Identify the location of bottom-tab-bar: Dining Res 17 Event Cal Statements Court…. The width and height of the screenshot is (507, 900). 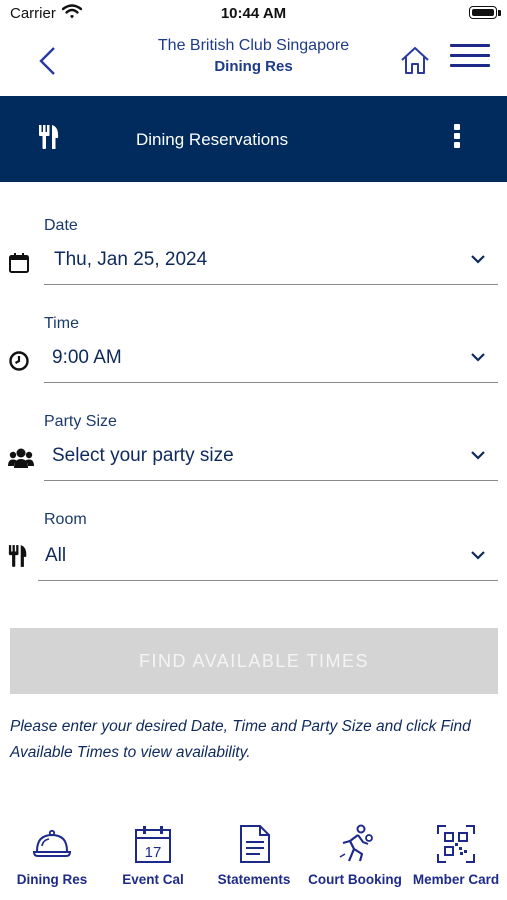
(253, 859).